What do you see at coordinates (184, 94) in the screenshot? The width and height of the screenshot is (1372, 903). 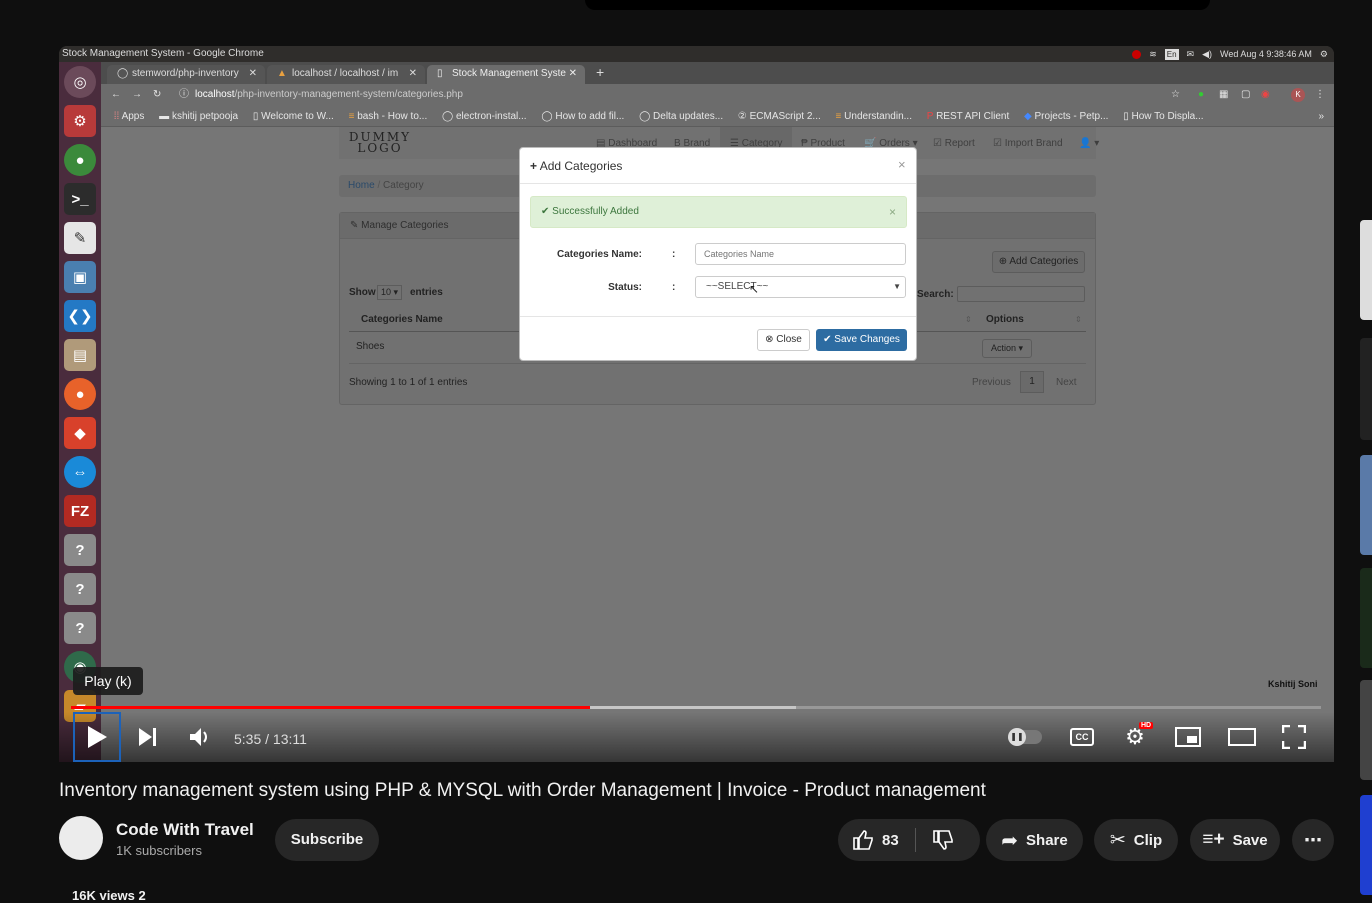 I see `info-icon: ⓘ` at bounding box center [184, 94].